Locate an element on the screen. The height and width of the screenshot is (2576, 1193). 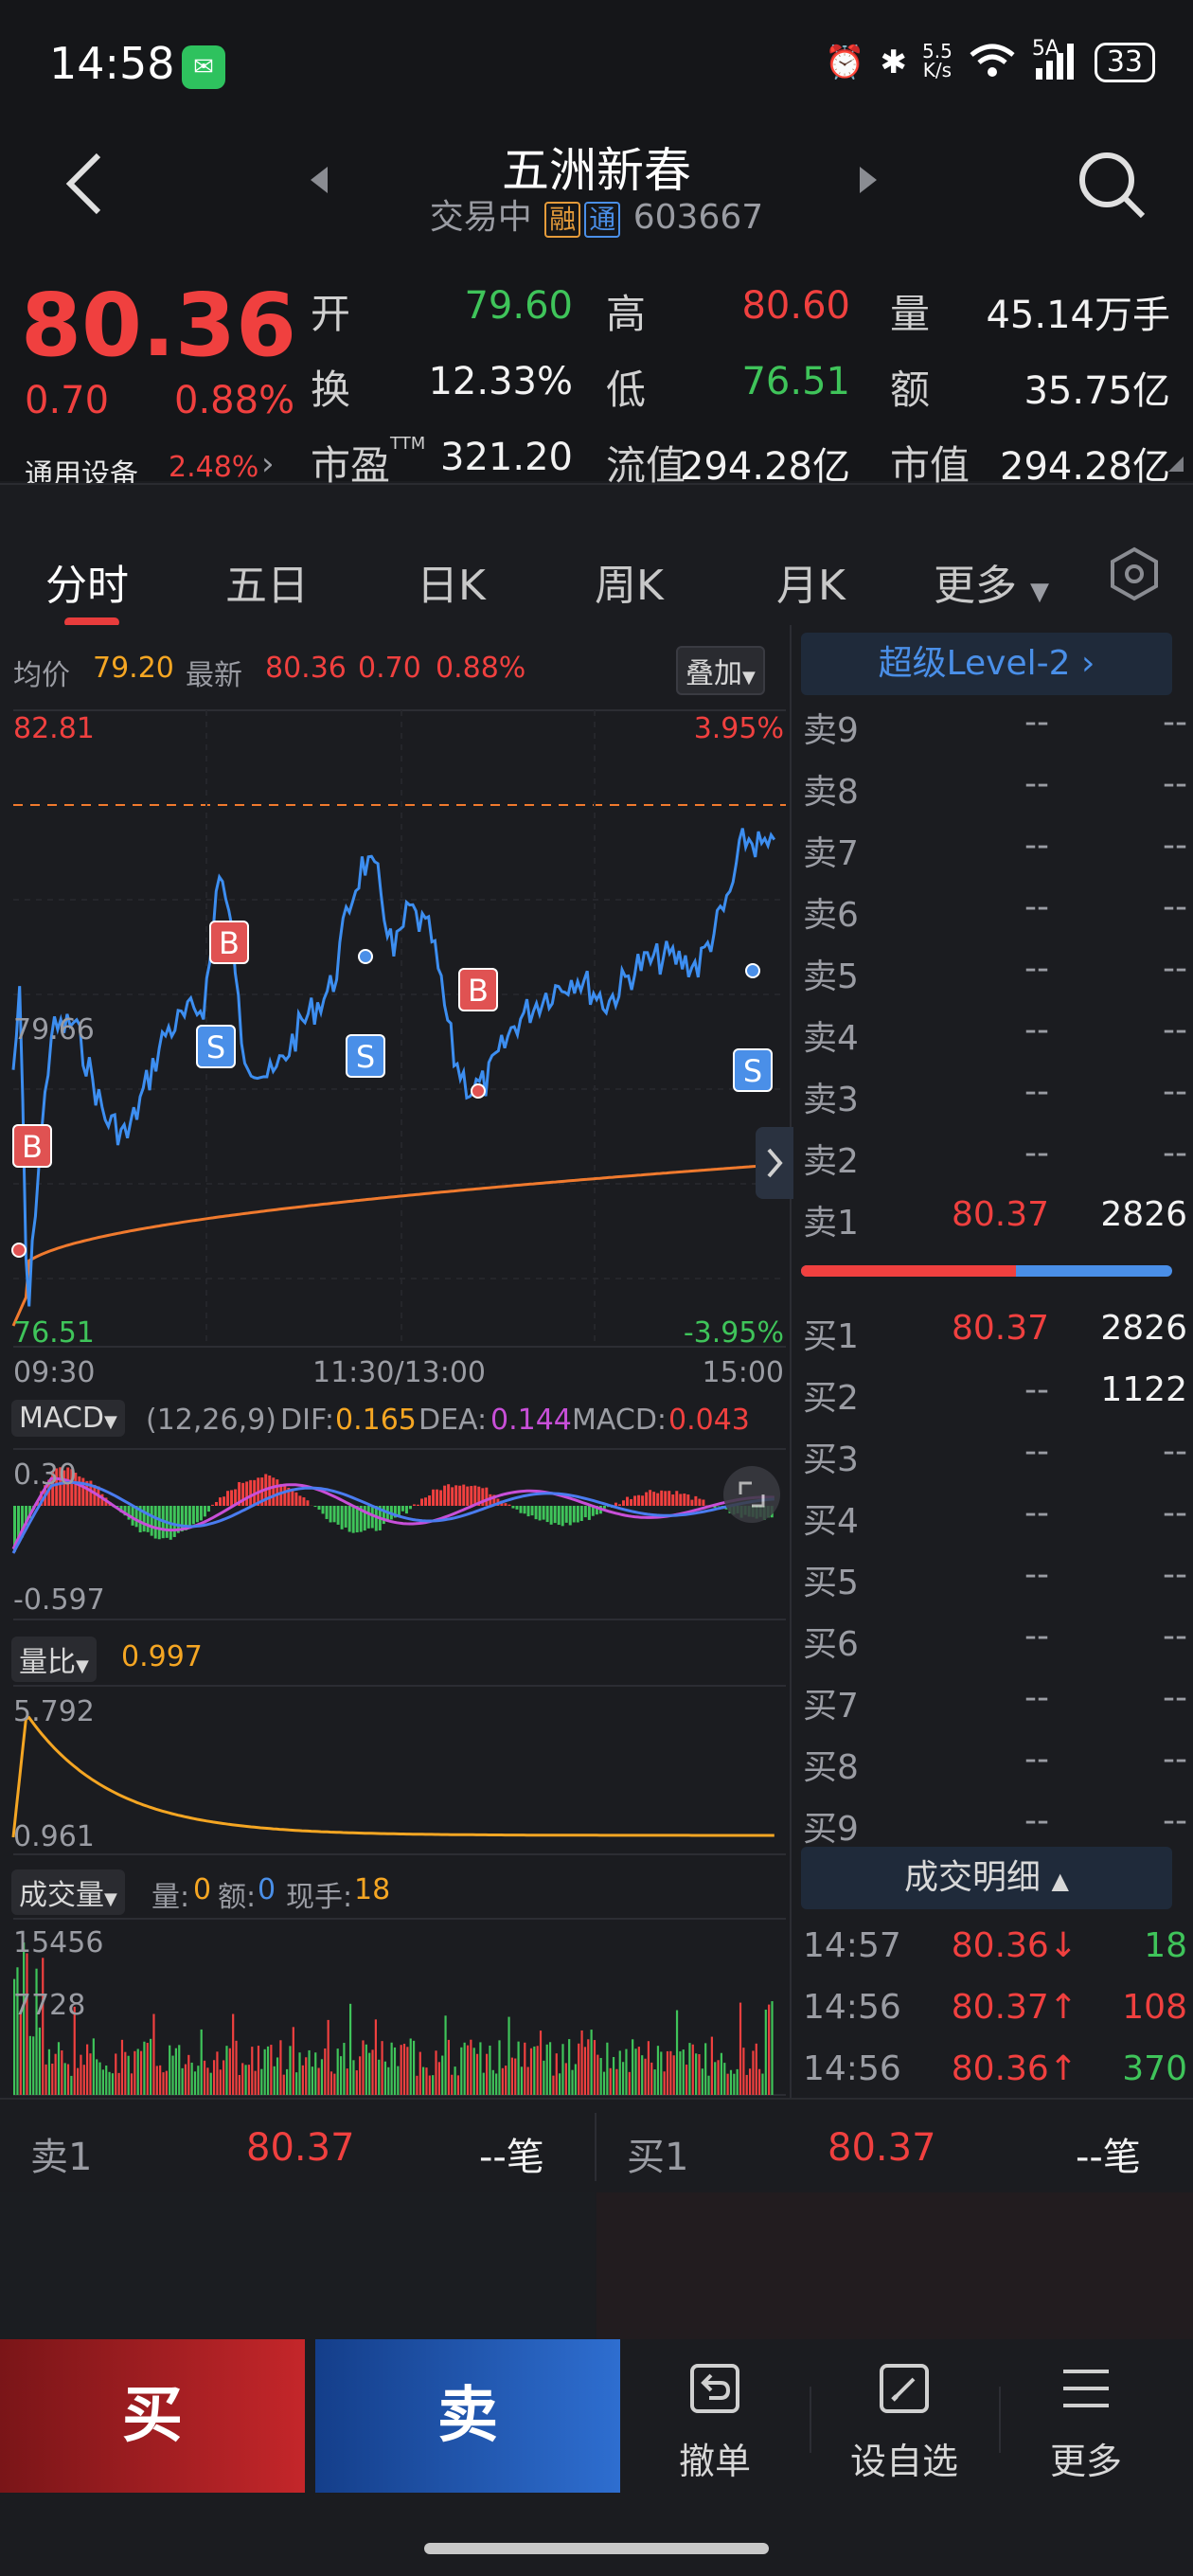
edit-icon is located at coordinates (904, 2388).